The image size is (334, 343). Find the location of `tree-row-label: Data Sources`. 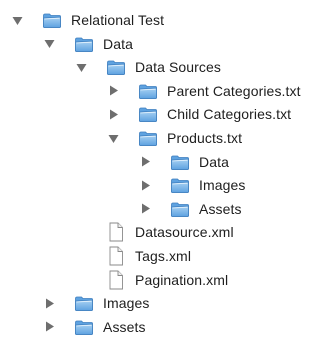

tree-row-label: Data Sources is located at coordinates (178, 67).